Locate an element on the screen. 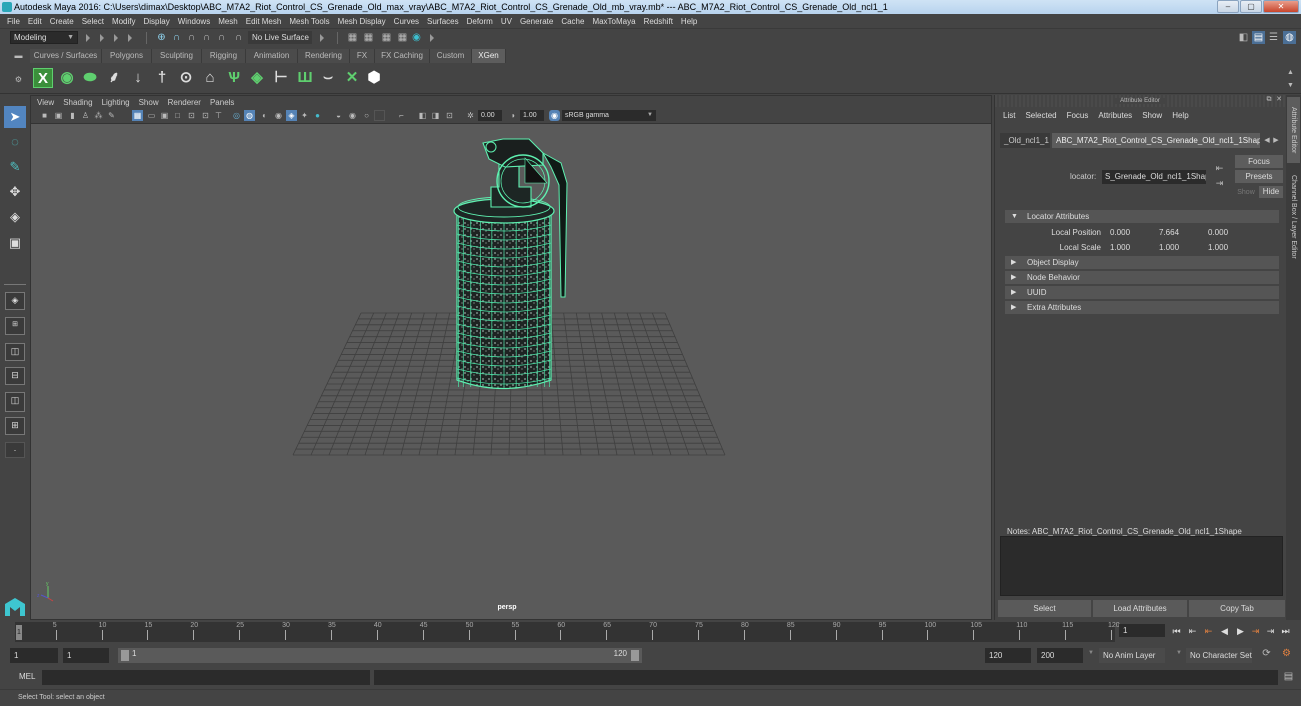  xgen-width-icon: ⊢ is located at coordinates (281, 78).